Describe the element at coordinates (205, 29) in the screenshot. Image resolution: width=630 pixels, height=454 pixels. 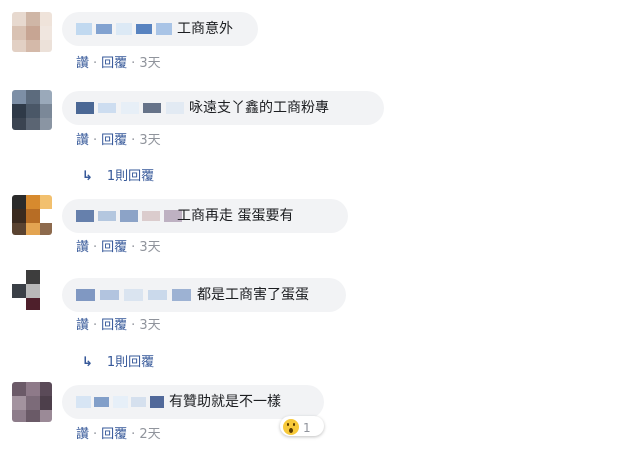
I see `comment-text: 工商意外` at that location.